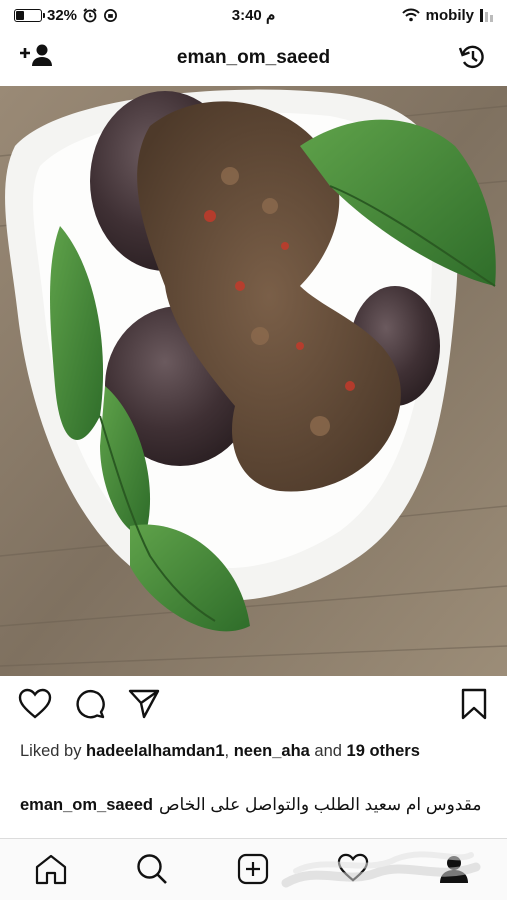 Image resolution: width=507 pixels, height=900 pixels. I want to click on history-icon, so click(471, 57).